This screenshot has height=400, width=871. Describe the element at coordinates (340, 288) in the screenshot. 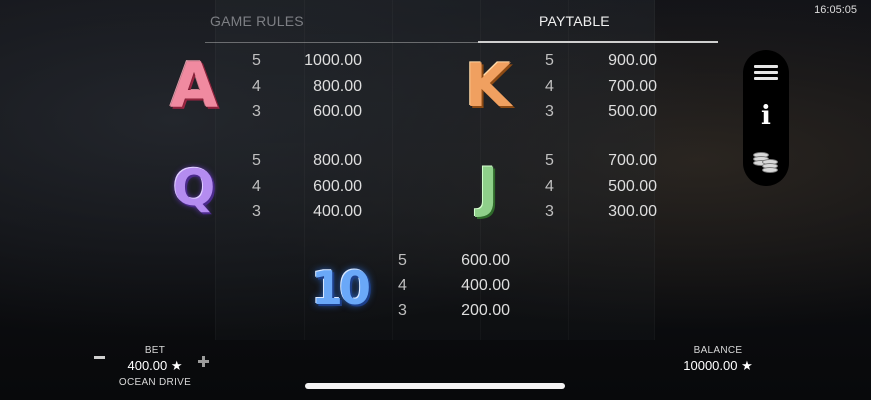

I see `symbol-10-icon: 10` at that location.